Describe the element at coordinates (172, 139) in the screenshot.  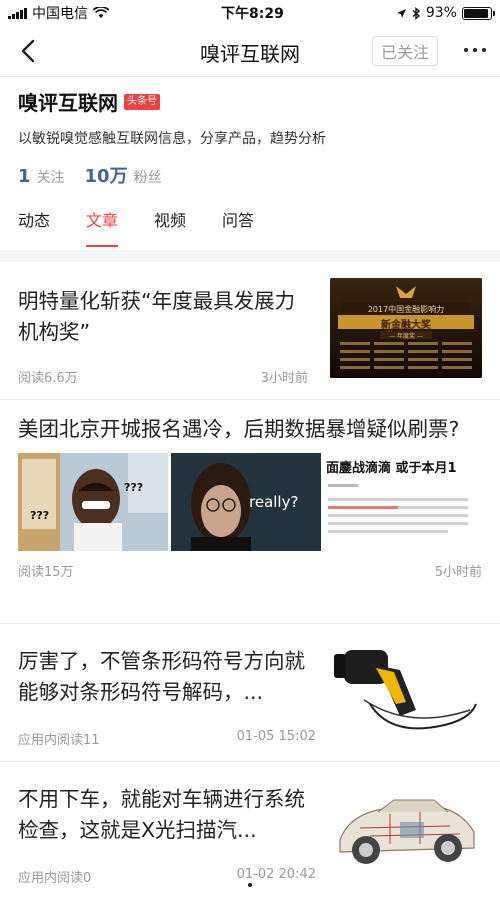
I see `profile-description: 以敏锐嗅觉感触互联网信息，分享产品，趋势分析` at that location.